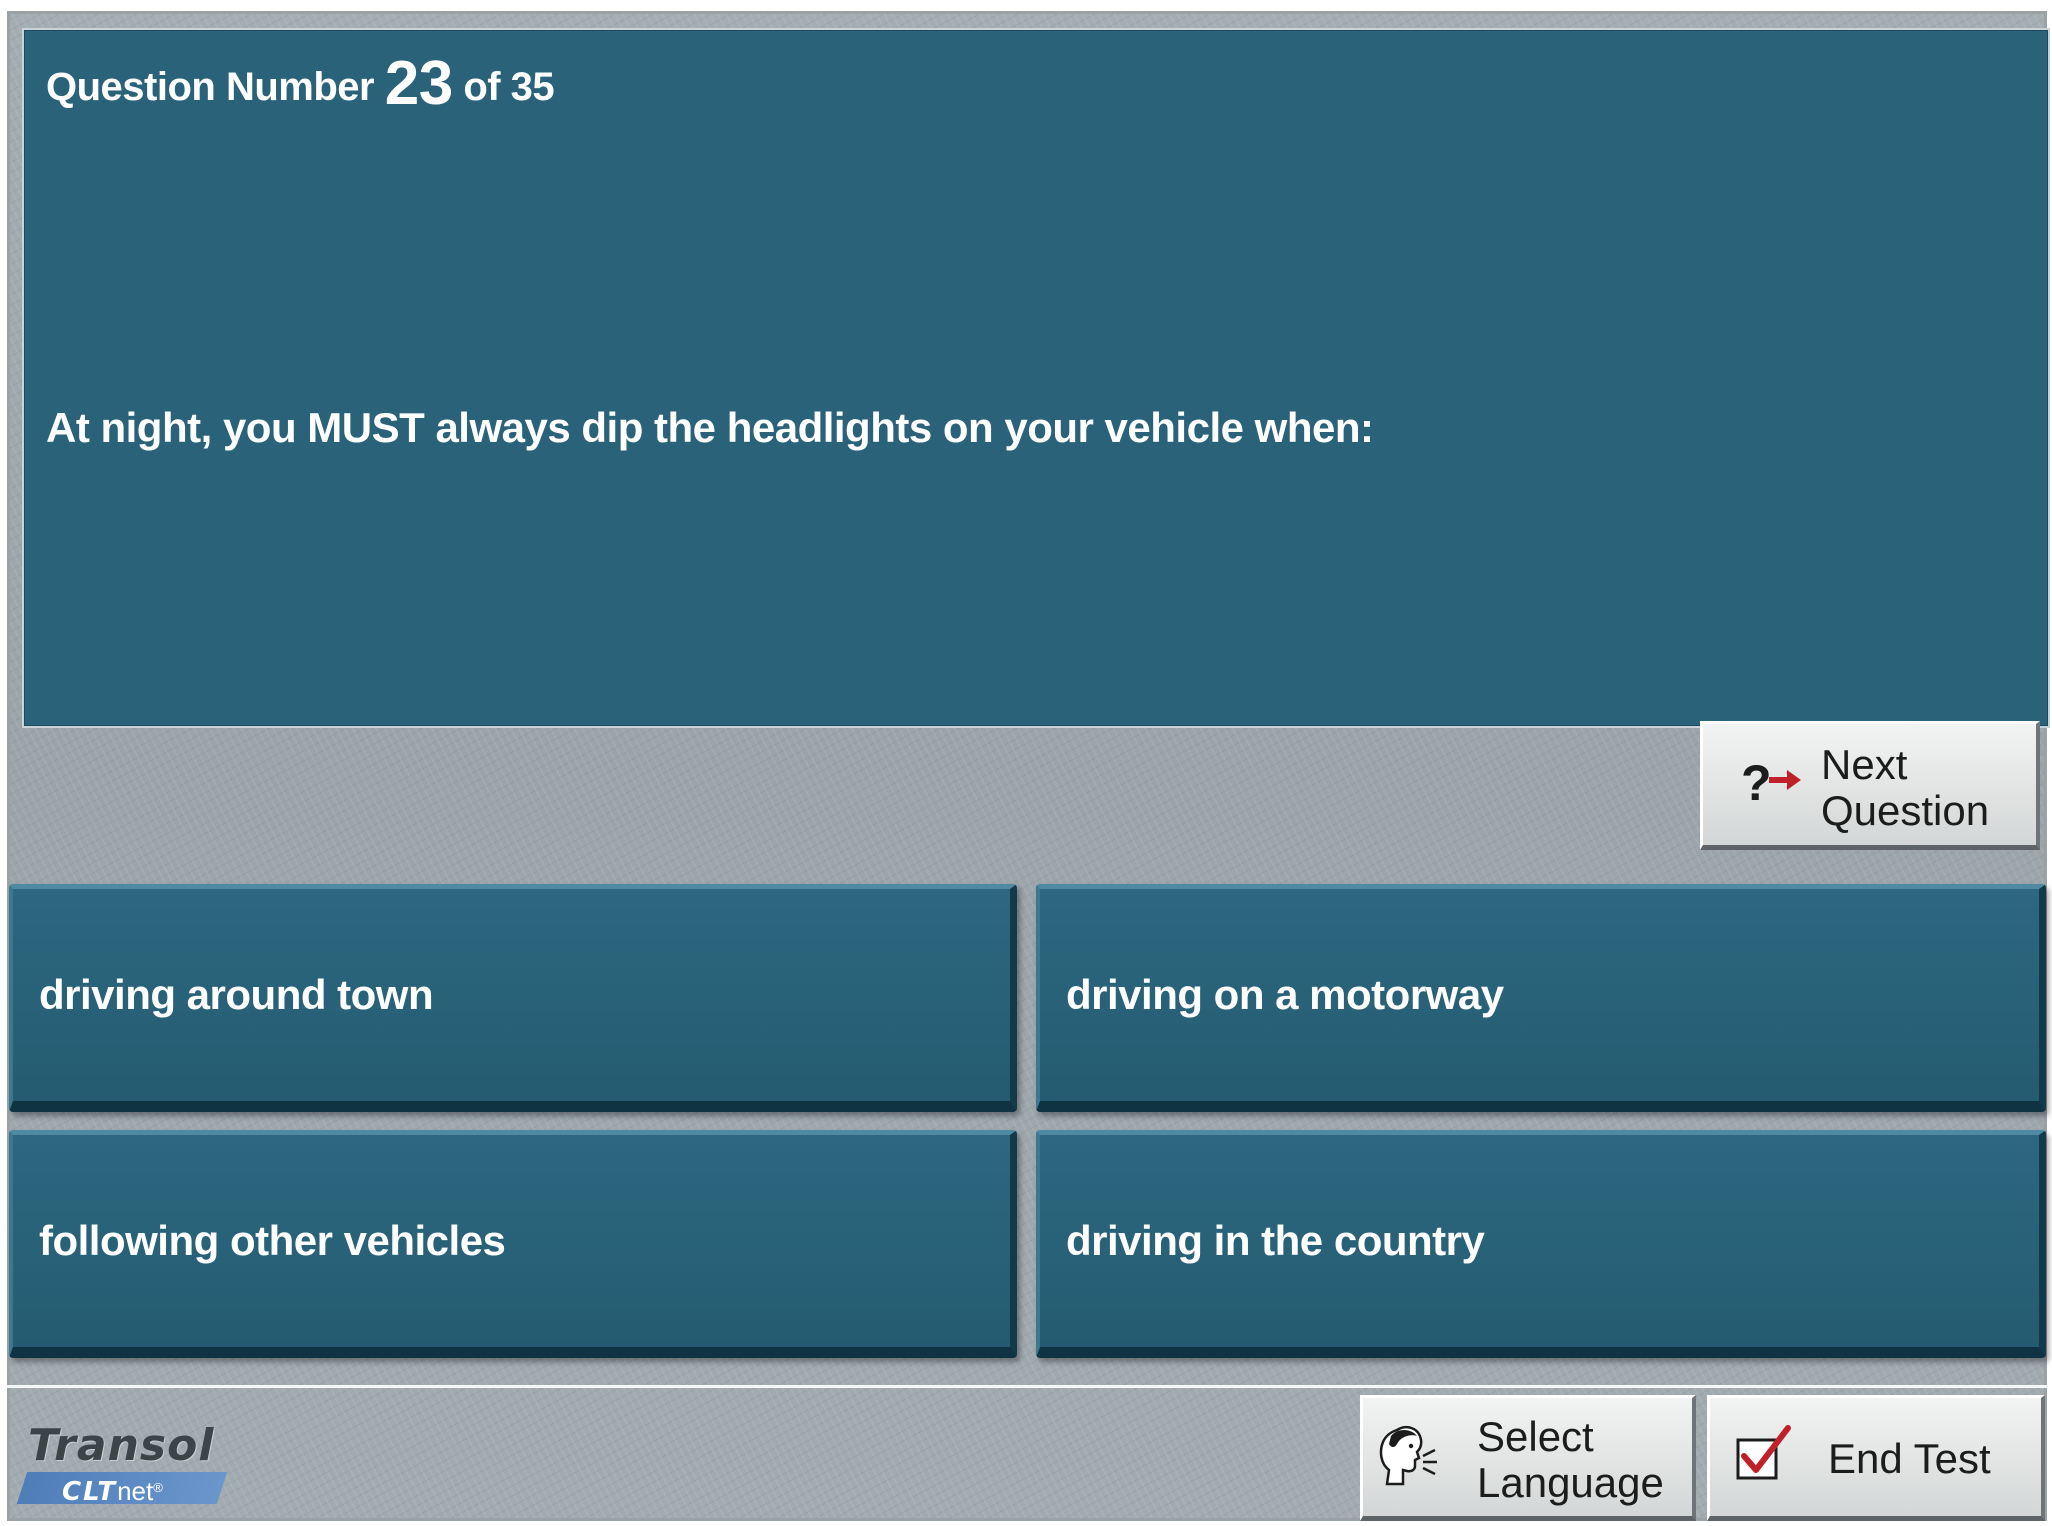  I want to click on question-arrow-icon: ?, so click(1771, 783).